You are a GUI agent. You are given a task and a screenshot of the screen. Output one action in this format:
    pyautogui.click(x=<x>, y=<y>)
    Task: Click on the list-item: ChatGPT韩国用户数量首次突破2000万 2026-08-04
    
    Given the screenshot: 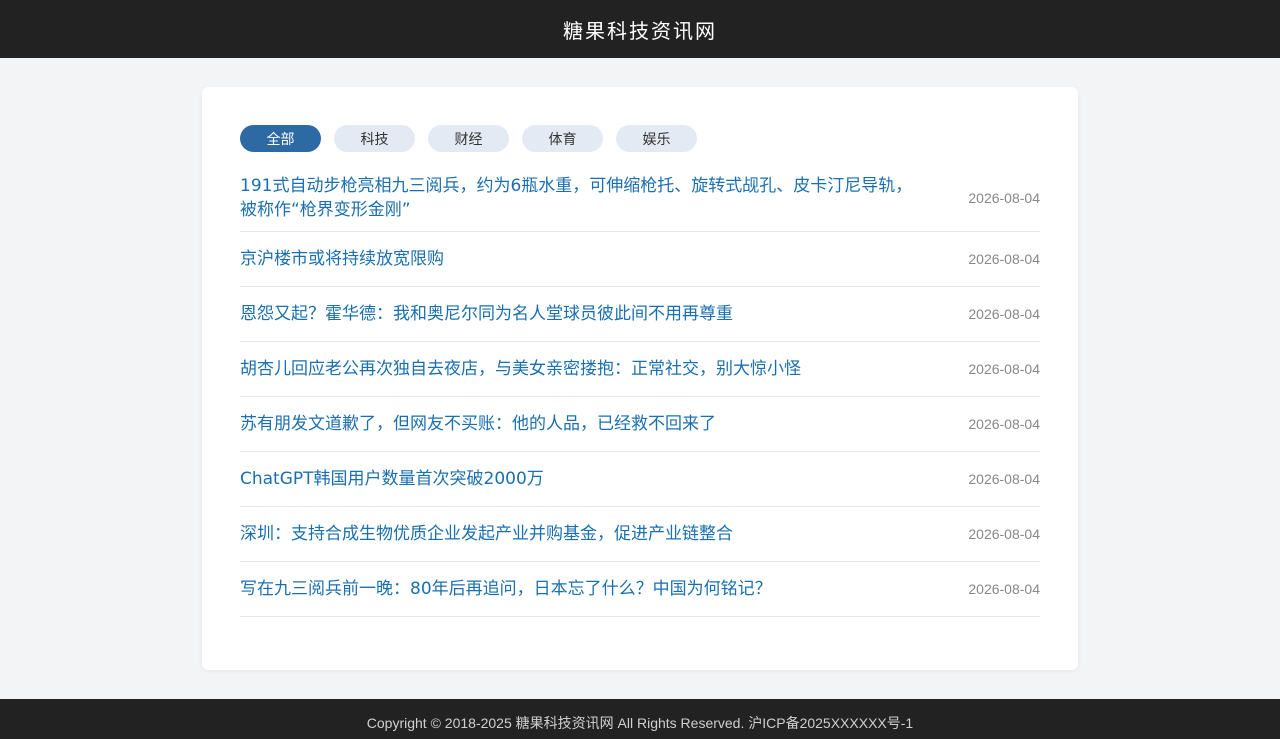 What is the action you would take?
    pyautogui.click(x=640, y=479)
    